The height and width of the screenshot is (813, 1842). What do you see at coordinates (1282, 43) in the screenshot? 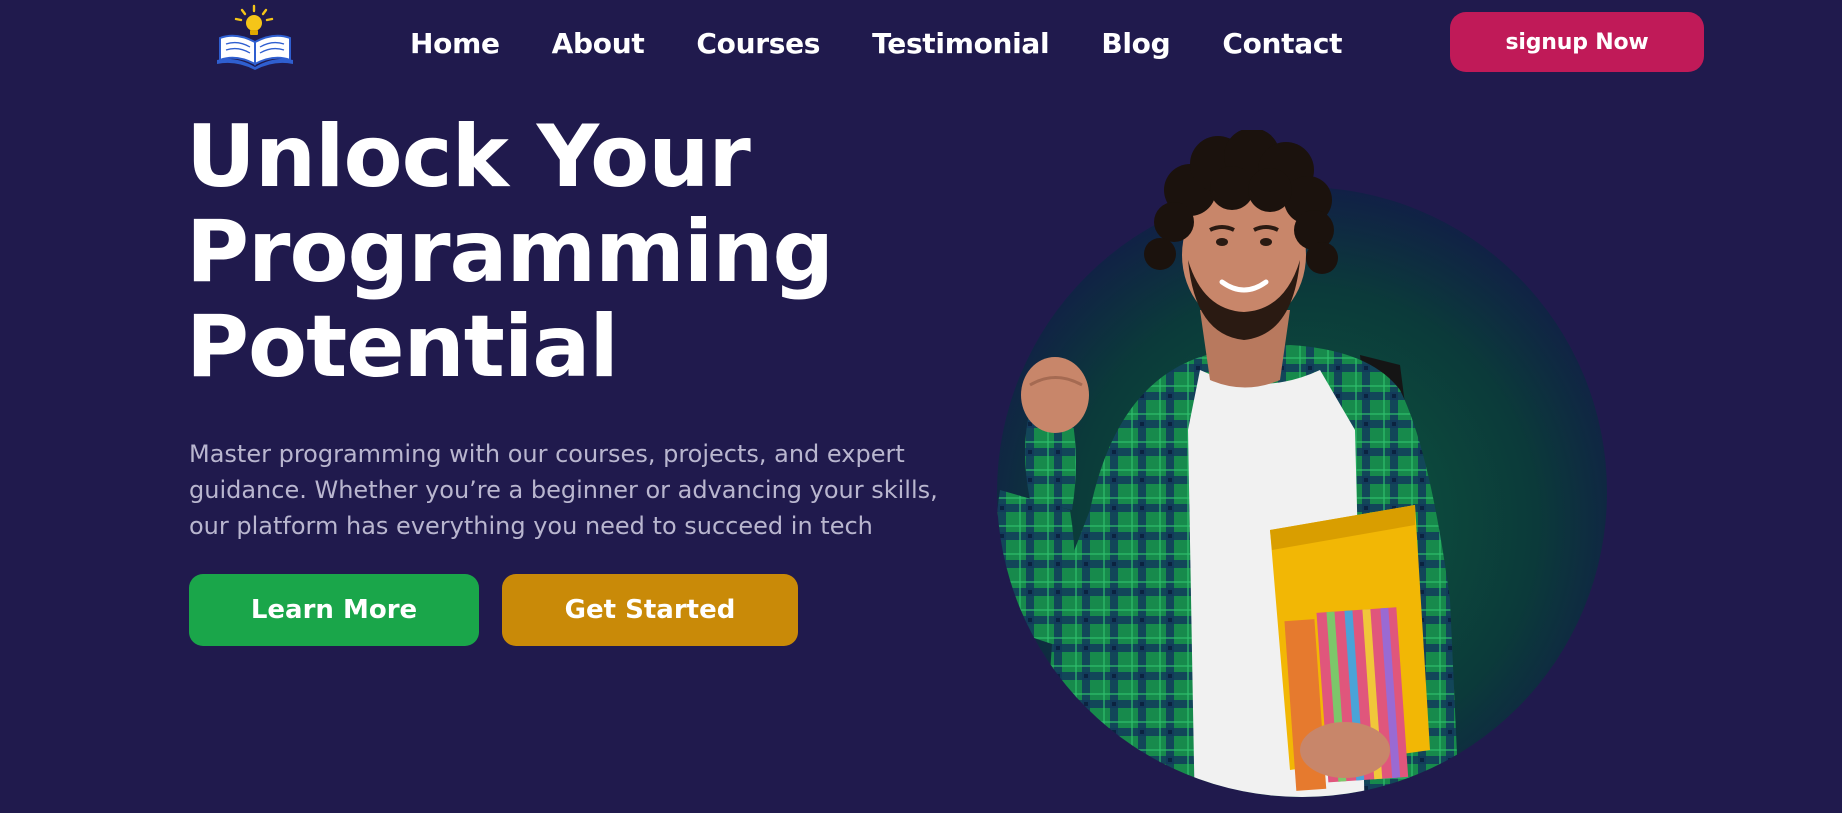
I see `nav-contact: Contact` at bounding box center [1282, 43].